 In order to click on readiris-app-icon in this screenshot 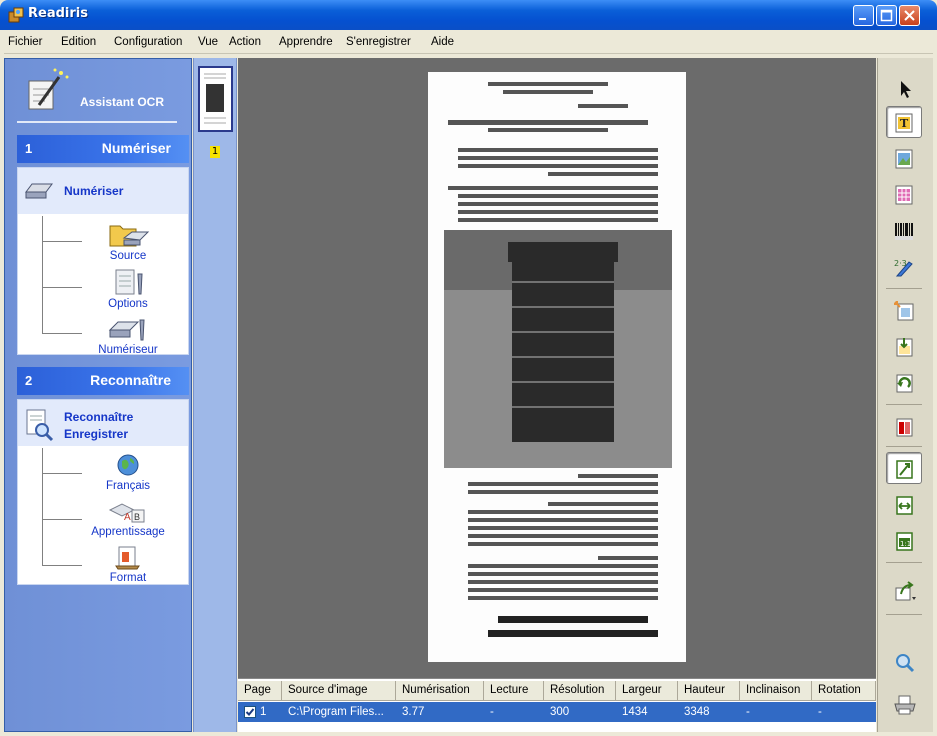, I will do `click(16, 15)`.